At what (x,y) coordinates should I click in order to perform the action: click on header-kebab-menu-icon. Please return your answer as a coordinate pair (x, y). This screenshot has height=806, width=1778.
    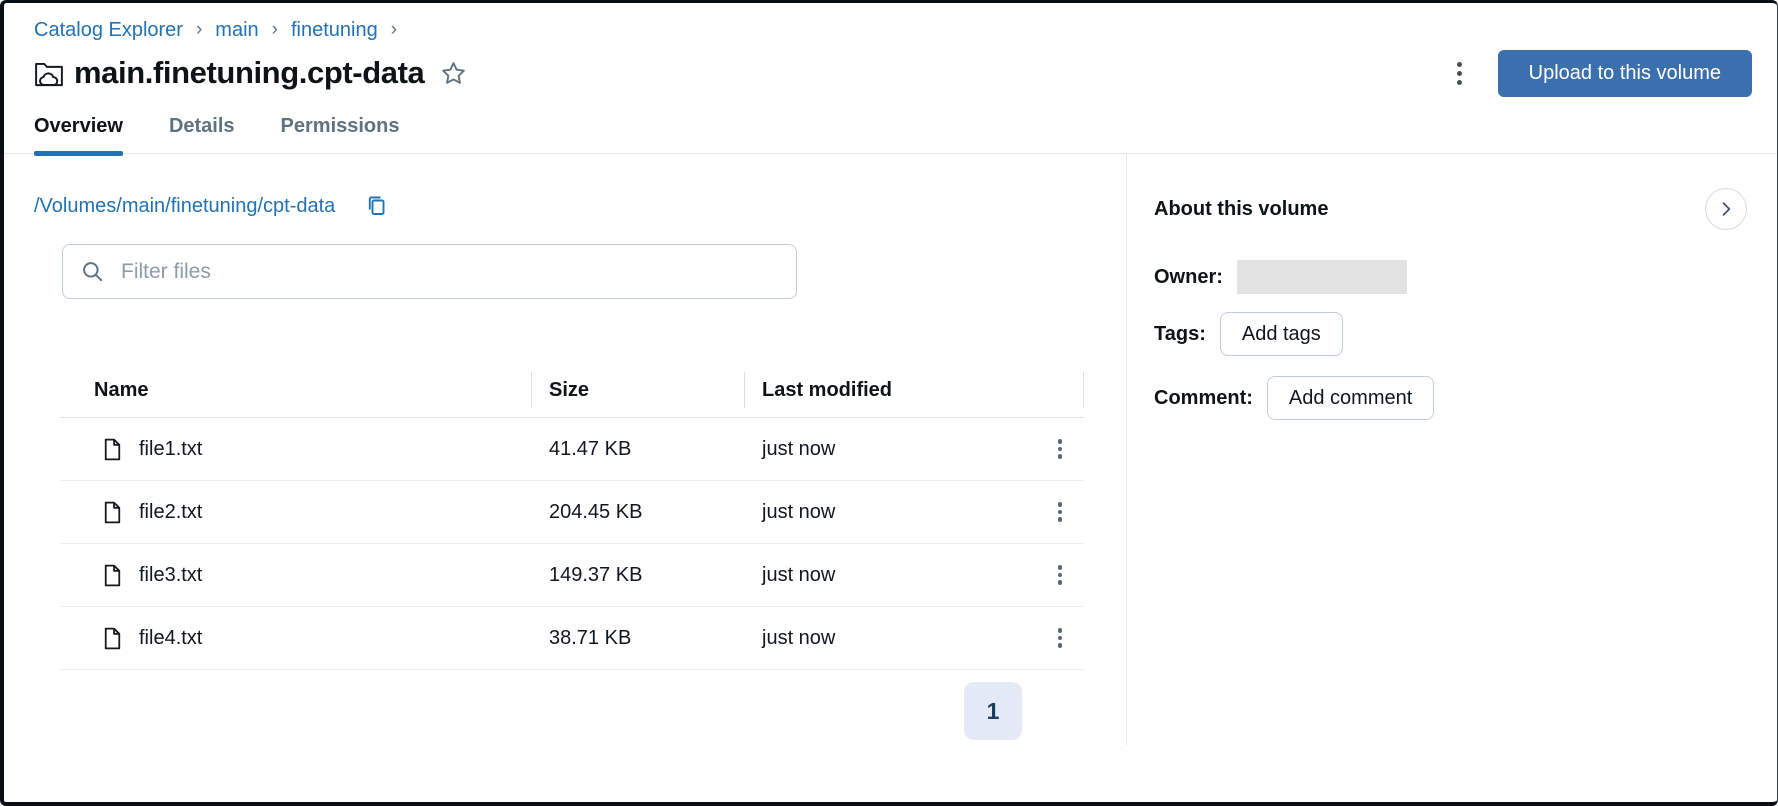
    Looking at the image, I should click on (1459, 73).